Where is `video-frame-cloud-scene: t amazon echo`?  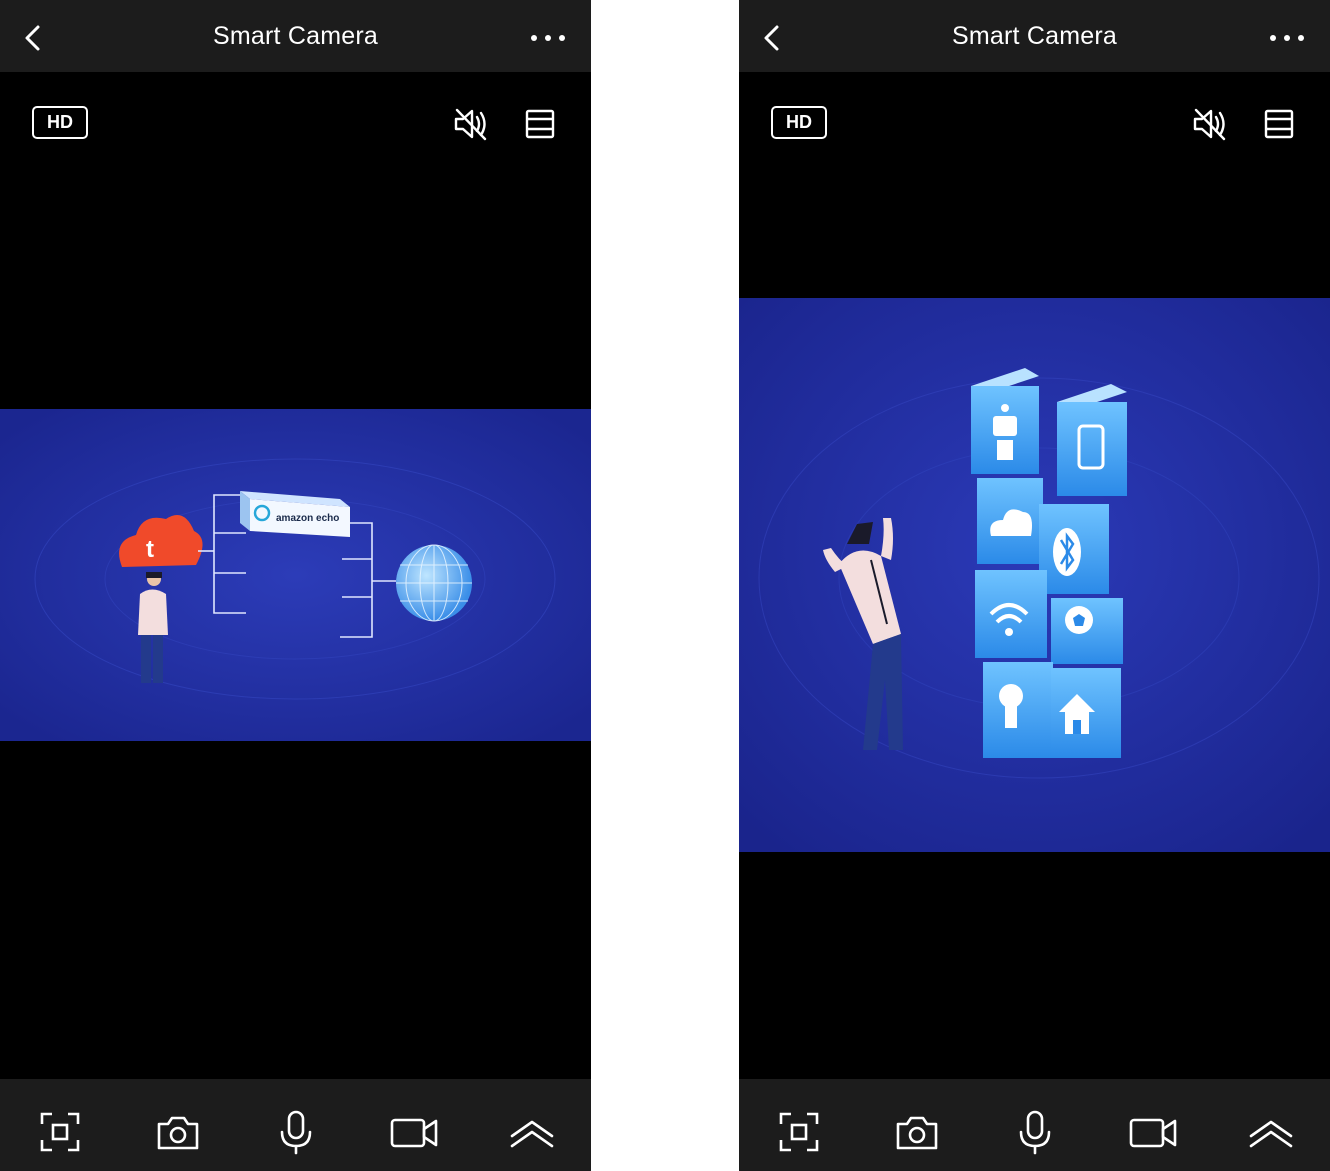
video-frame-cloud-scene: t amazon echo is located at coordinates (295, 575).